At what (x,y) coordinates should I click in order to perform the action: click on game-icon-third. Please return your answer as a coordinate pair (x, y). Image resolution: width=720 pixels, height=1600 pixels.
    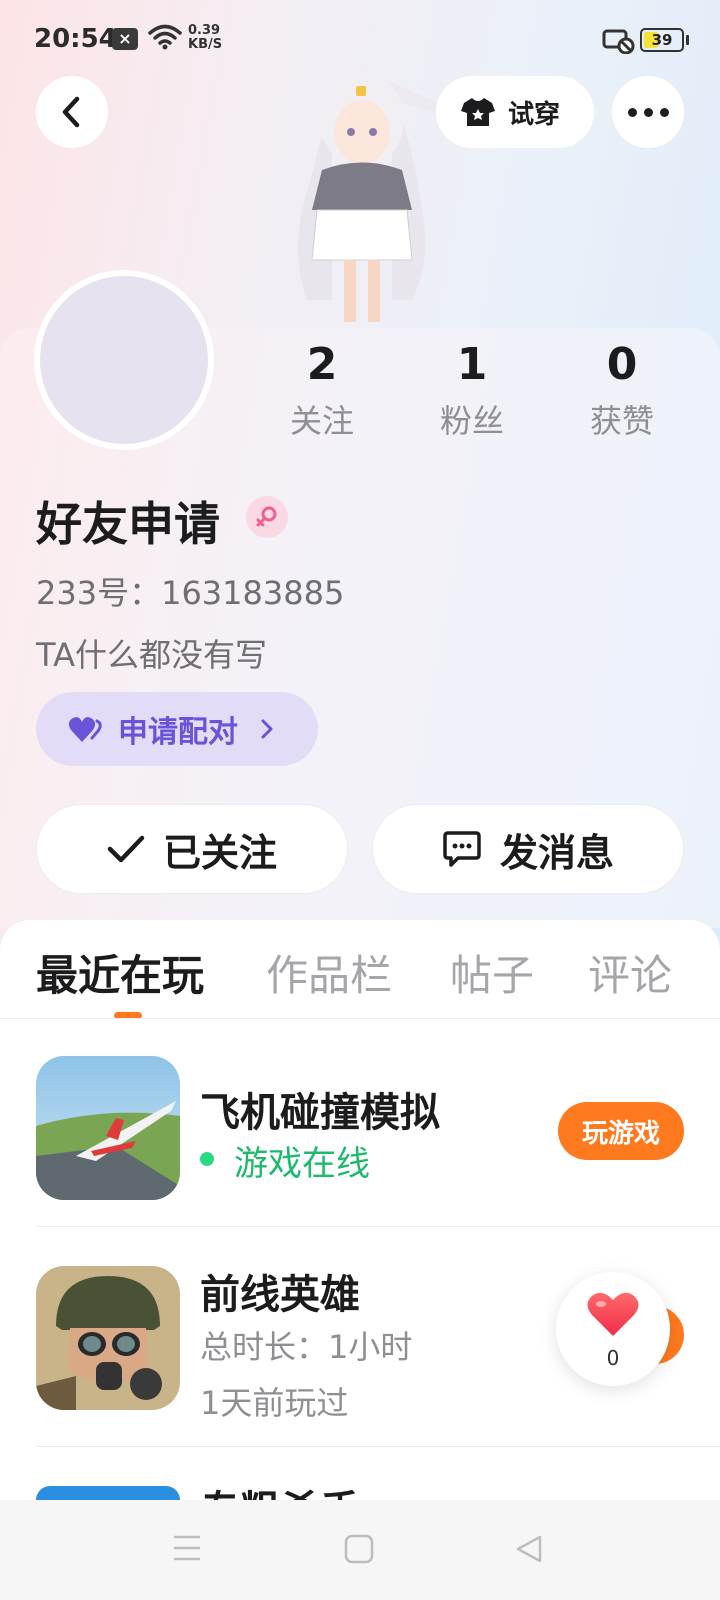
    Looking at the image, I should click on (108, 1493).